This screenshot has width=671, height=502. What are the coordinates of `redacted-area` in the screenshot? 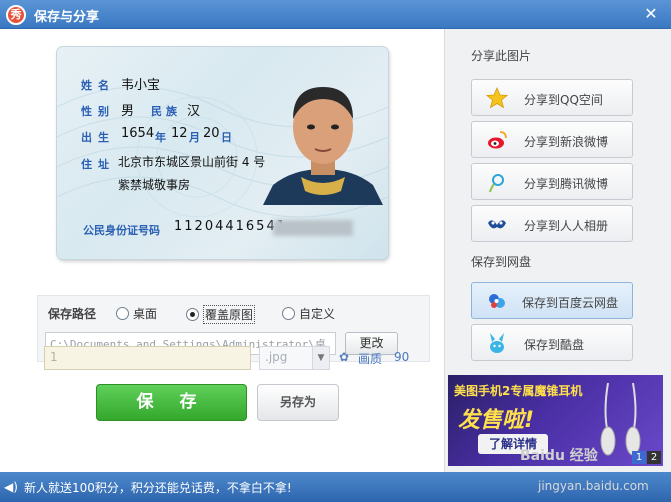 It's located at (313, 228).